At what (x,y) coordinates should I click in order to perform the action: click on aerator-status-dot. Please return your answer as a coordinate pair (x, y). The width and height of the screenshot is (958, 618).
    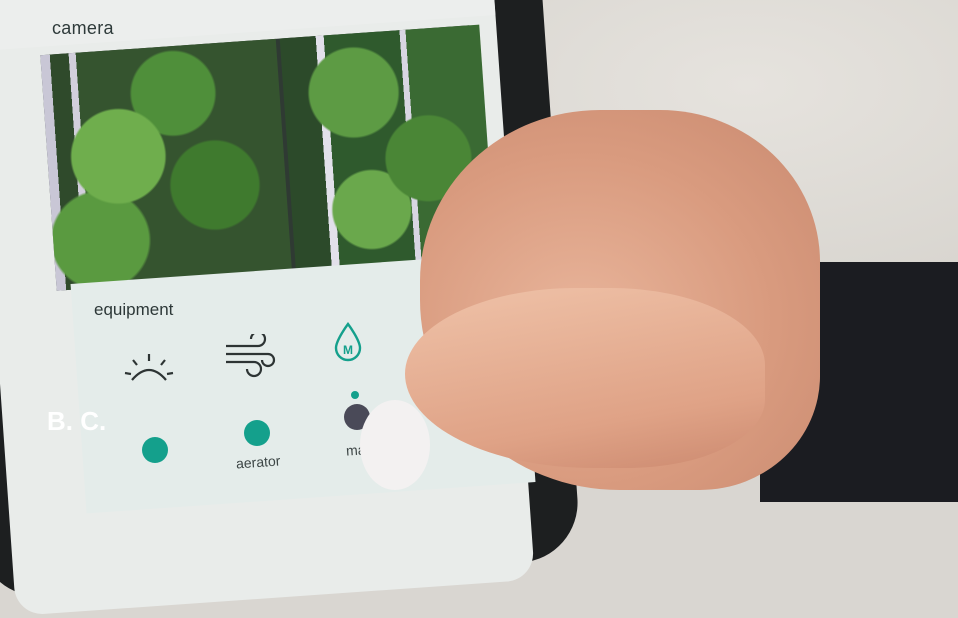
    Looking at the image, I should click on (257, 433).